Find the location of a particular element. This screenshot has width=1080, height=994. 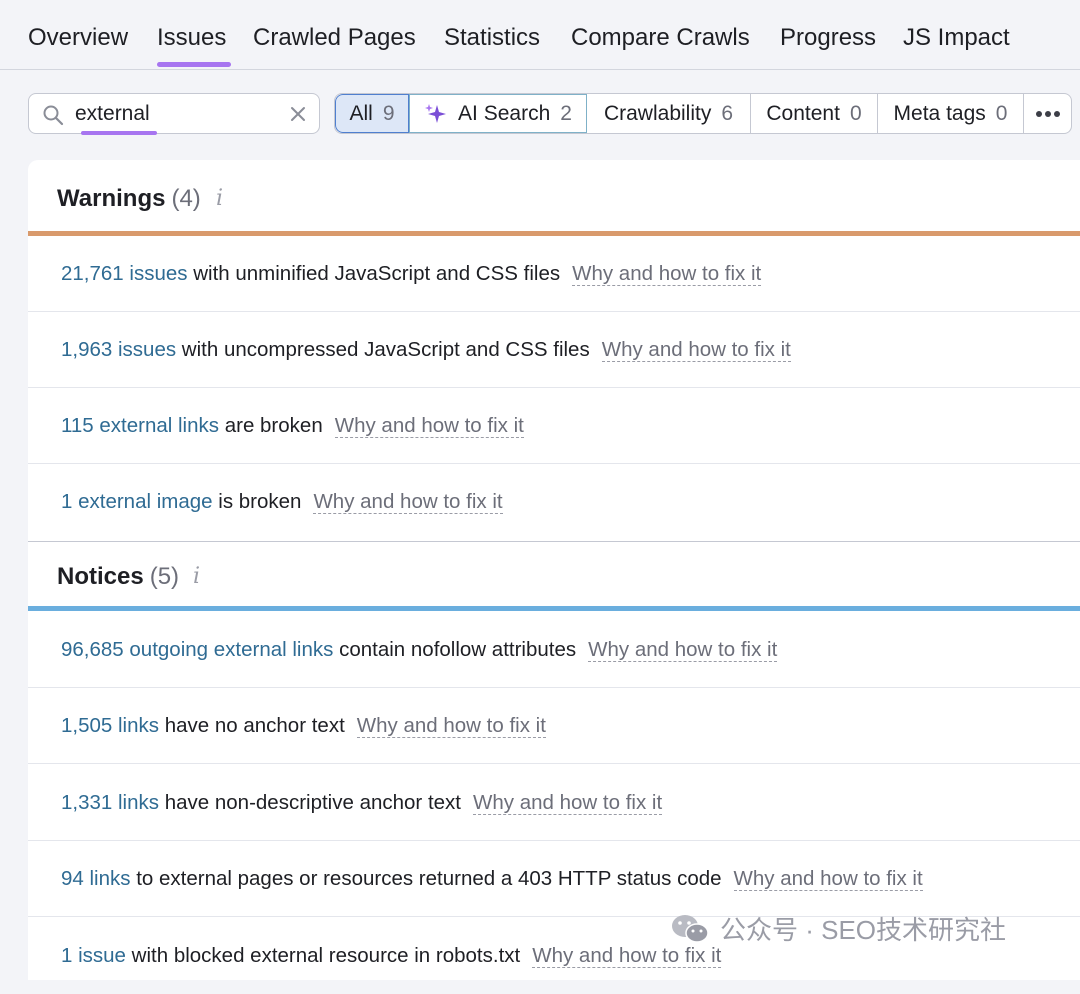

search-input is located at coordinates (175, 113).